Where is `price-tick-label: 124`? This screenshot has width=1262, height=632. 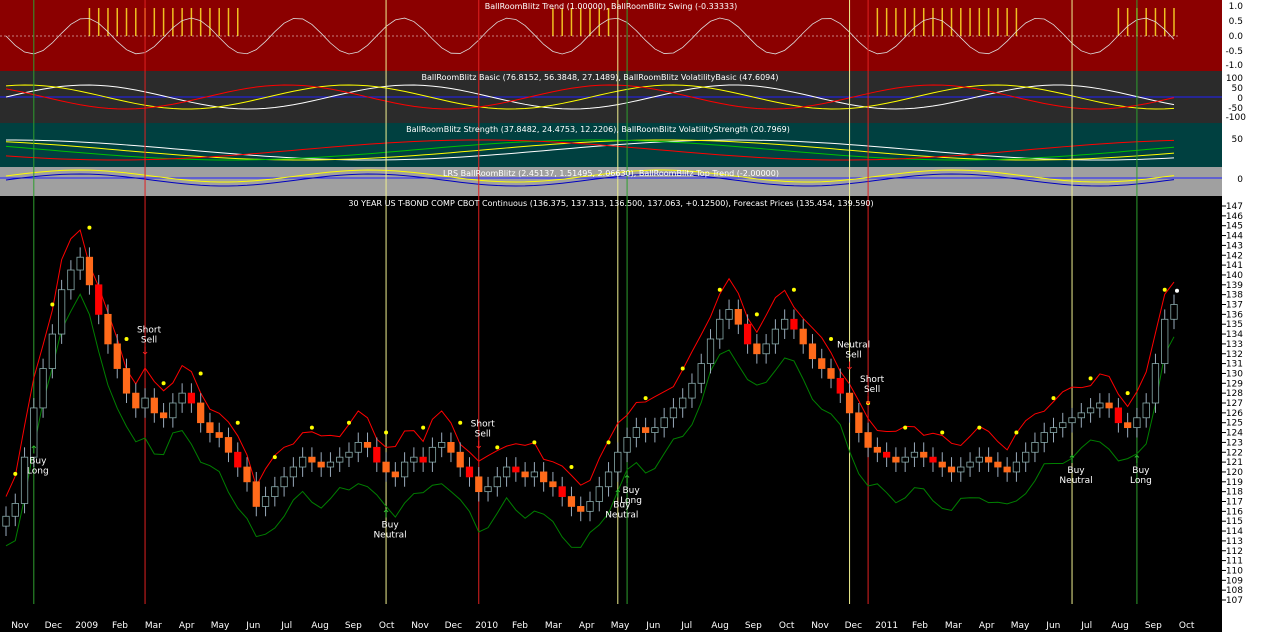
price-tick-label: 124 is located at coordinates (1234, 434).